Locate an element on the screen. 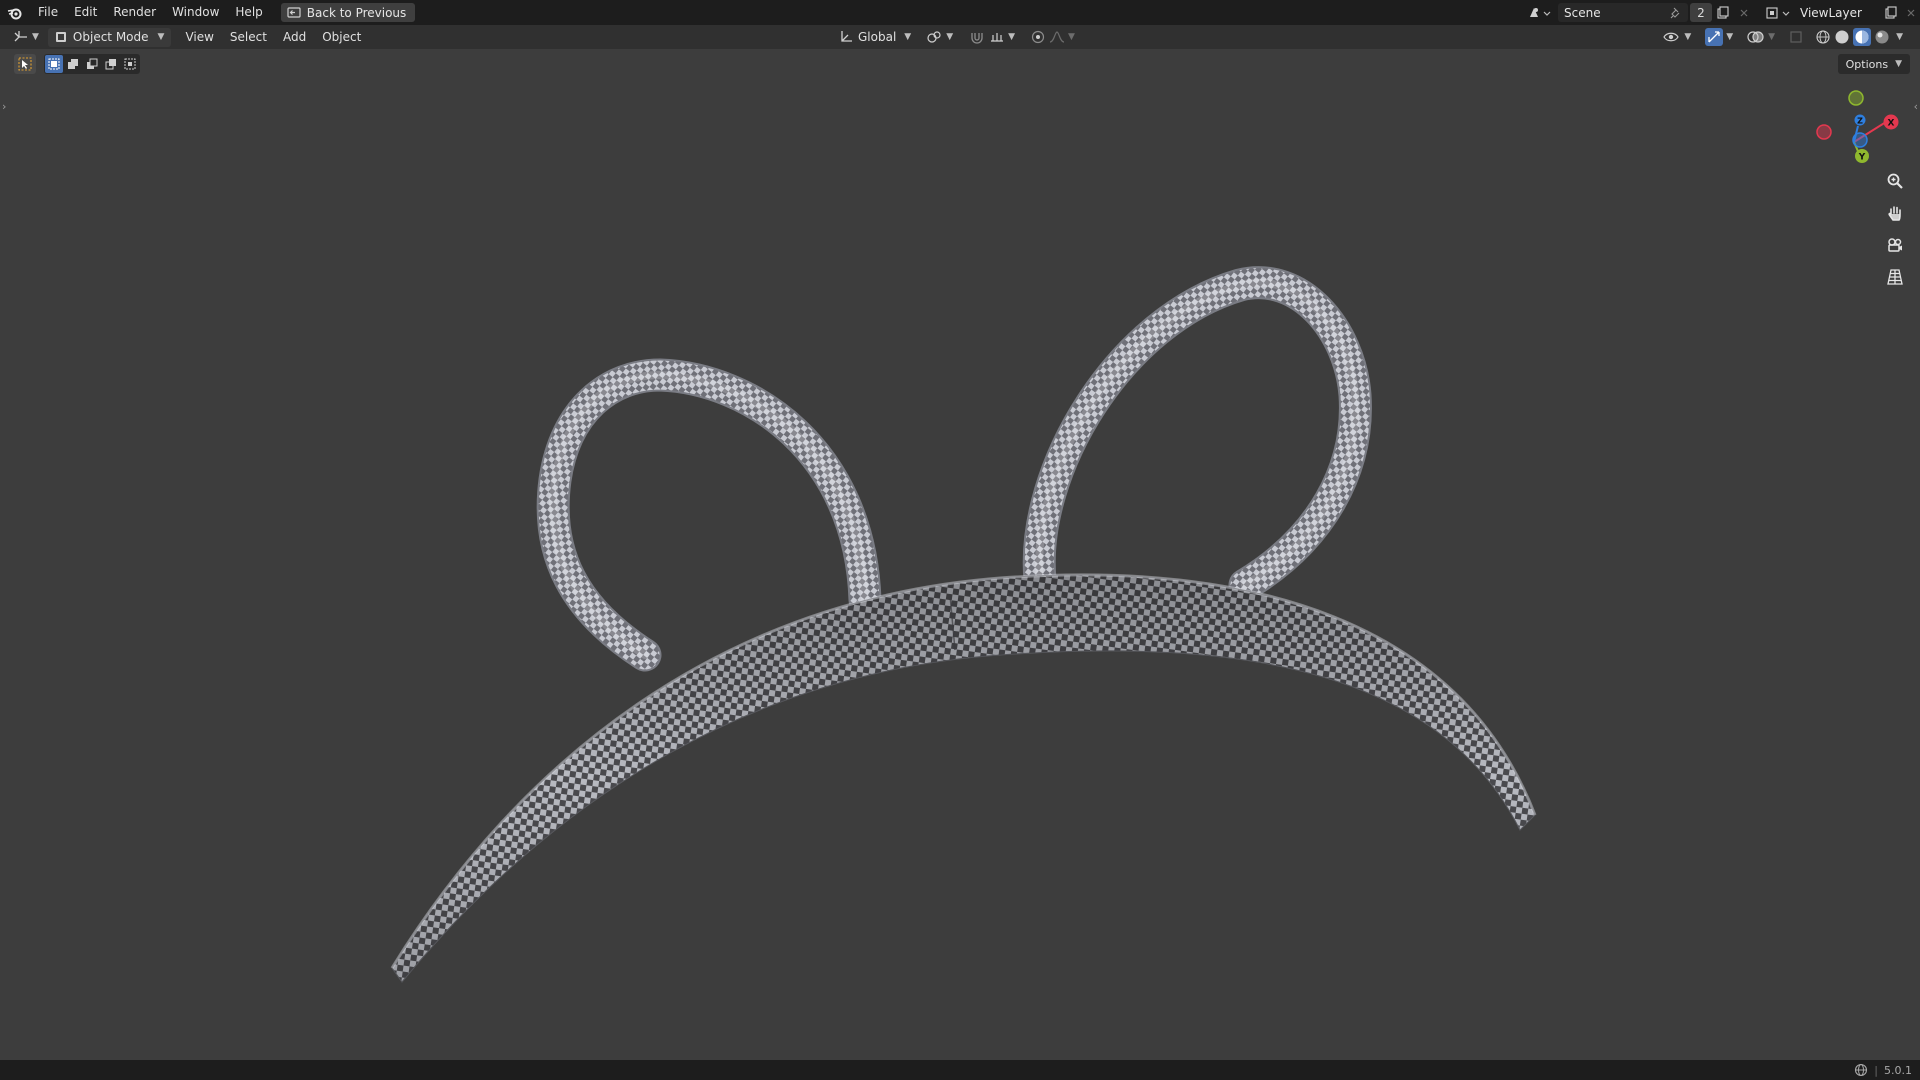 Image resolution: width=1920 pixels, height=1080 pixels. new-scene-icon is located at coordinates (1723, 12).